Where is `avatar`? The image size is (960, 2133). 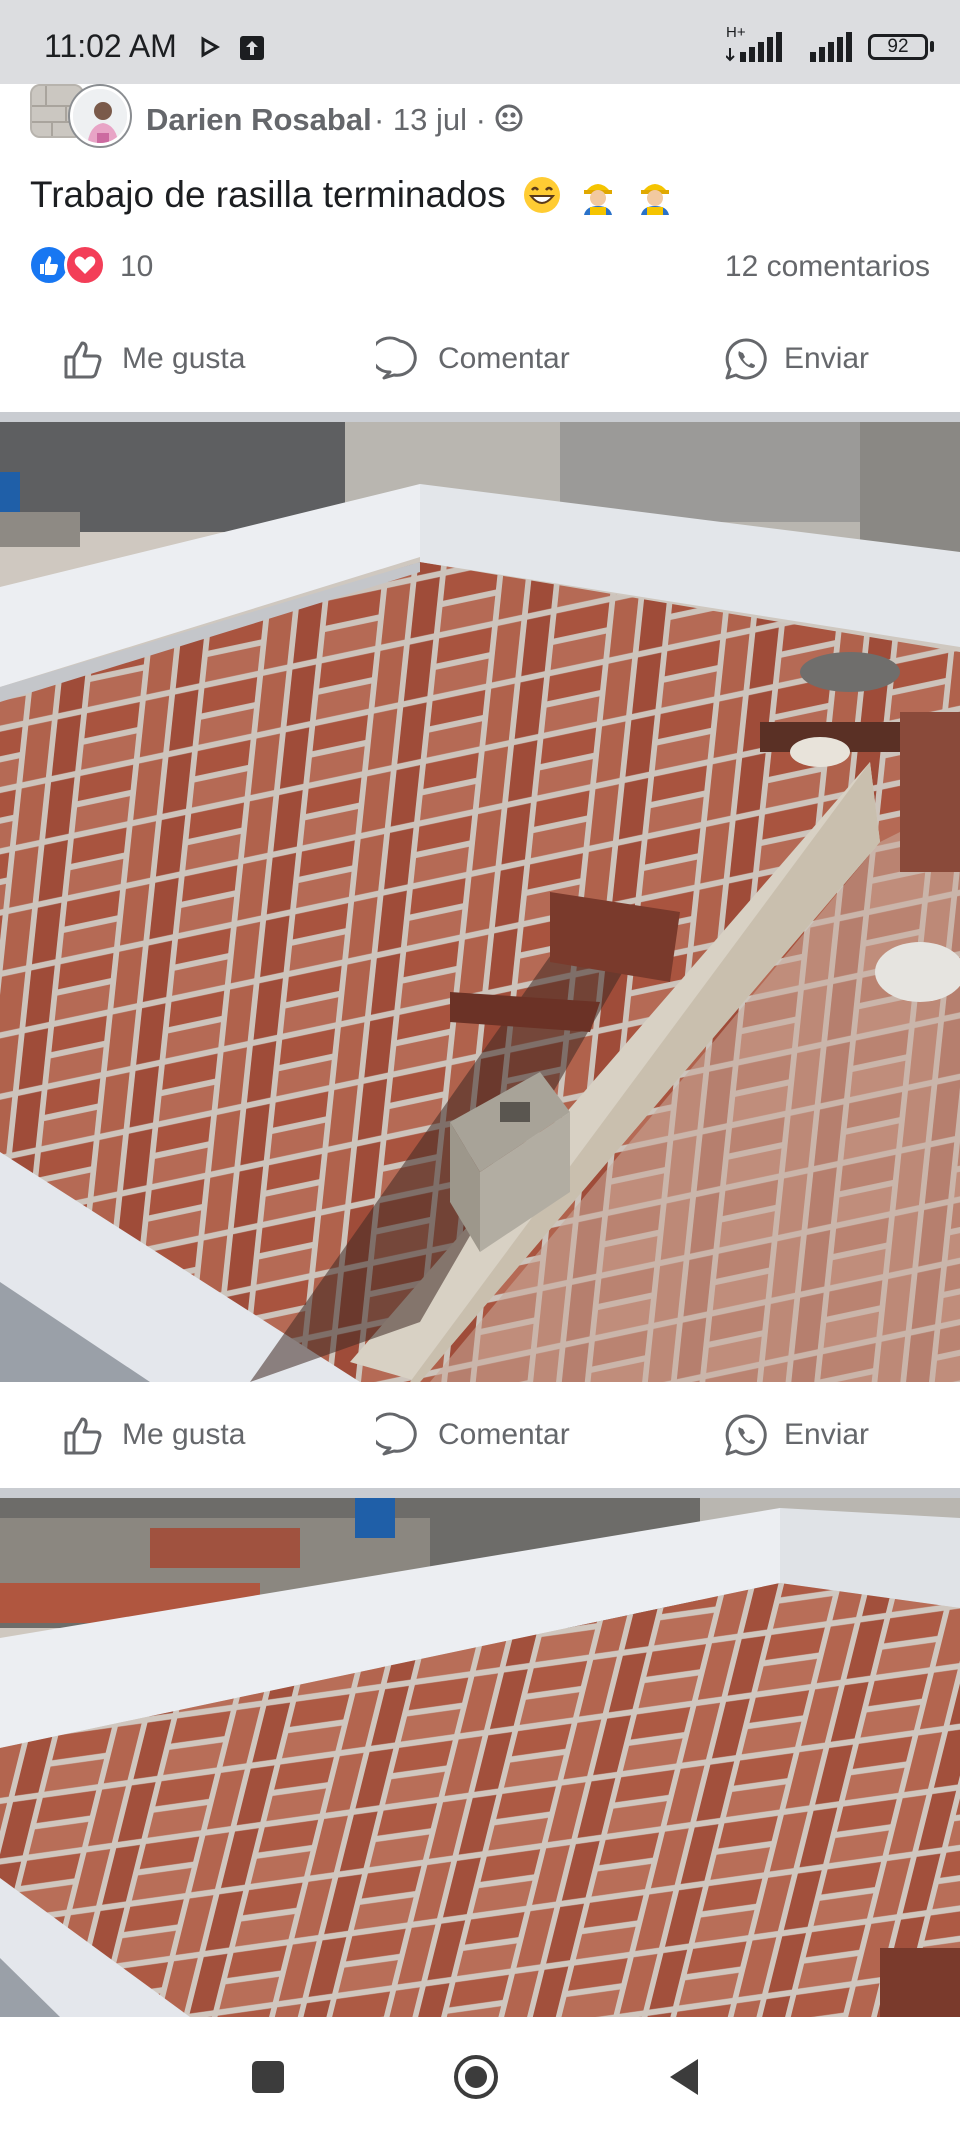 avatar is located at coordinates (100, 116).